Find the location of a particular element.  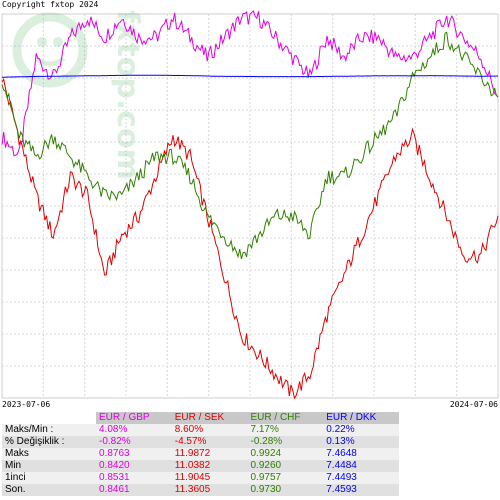

cell-eur-chf: 0.9924 is located at coordinates (285, 454).